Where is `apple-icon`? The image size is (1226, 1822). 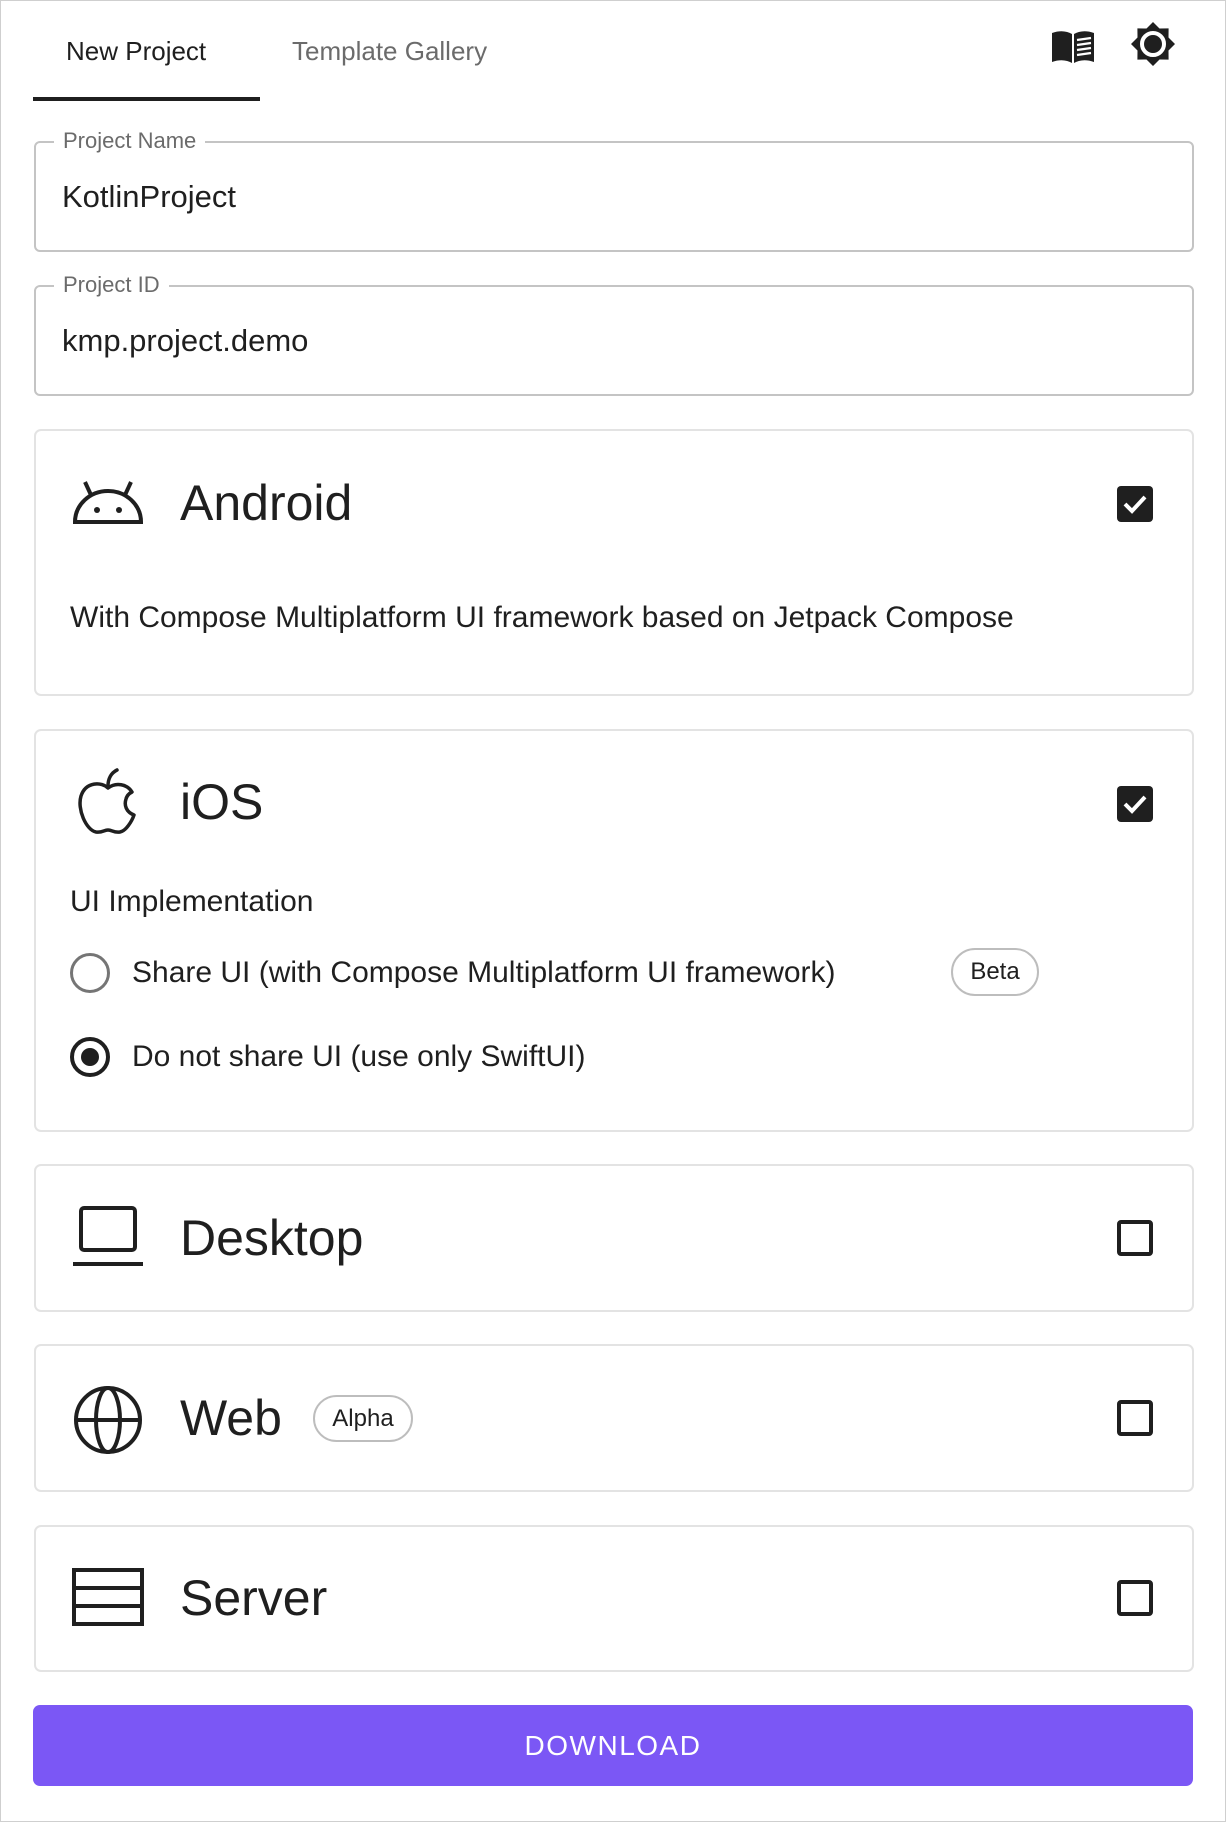
apple-icon is located at coordinates (108, 802).